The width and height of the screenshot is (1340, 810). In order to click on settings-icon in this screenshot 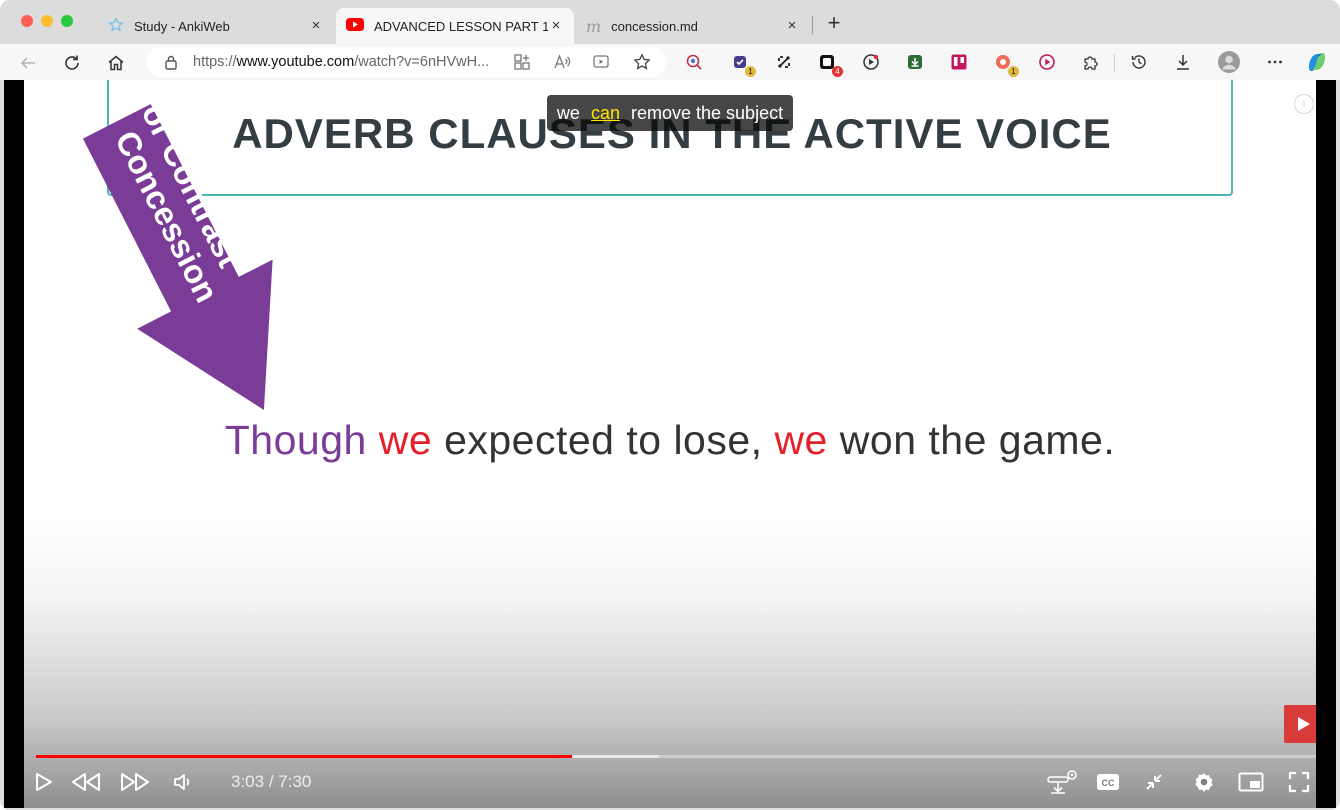, I will do `click(1204, 782)`.